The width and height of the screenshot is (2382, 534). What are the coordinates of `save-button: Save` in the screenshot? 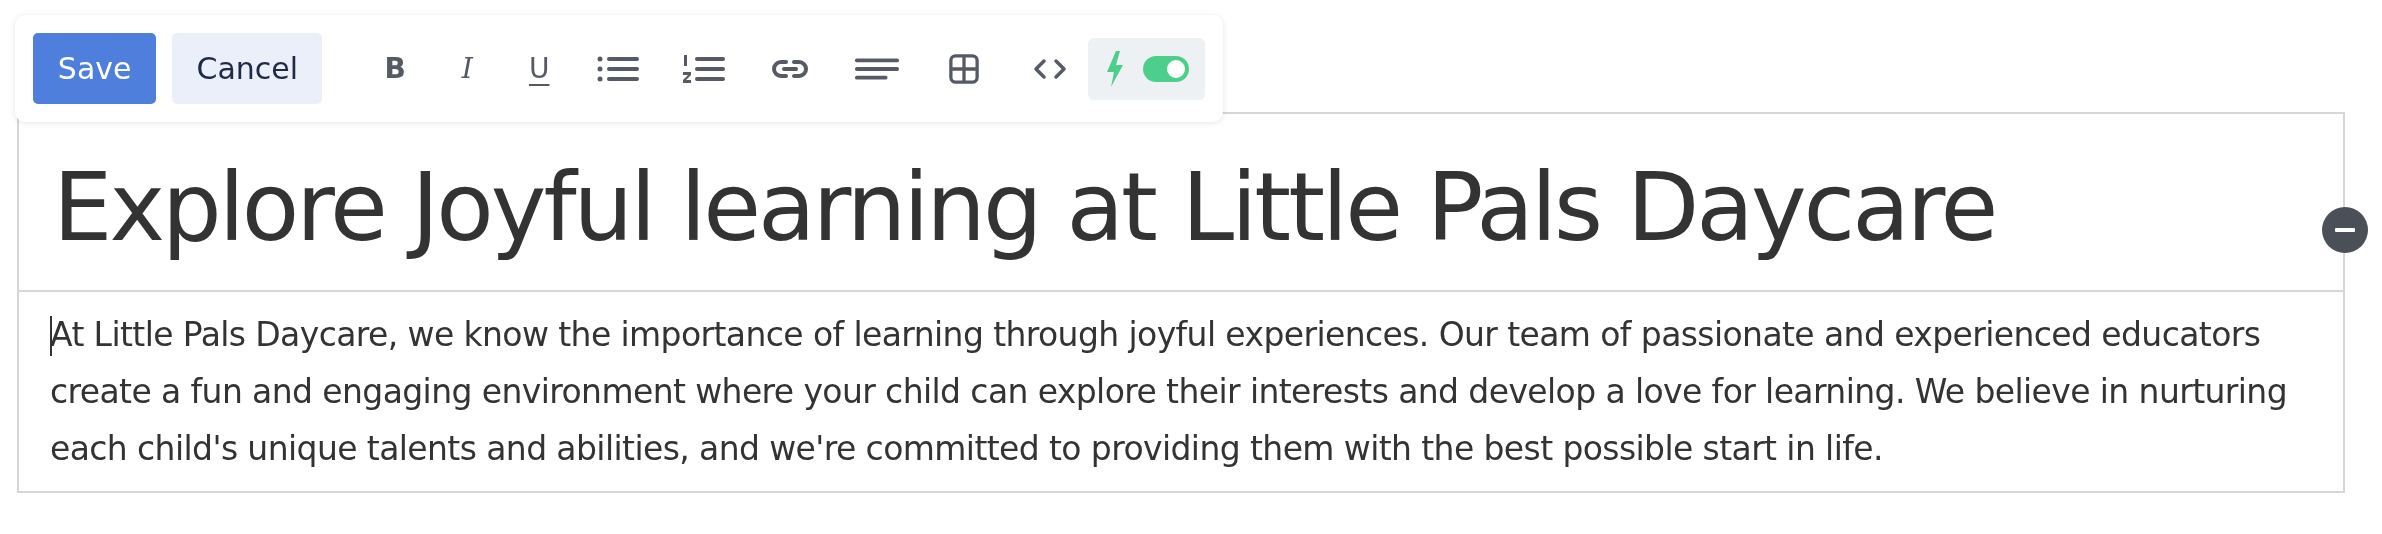 It's located at (95, 68).